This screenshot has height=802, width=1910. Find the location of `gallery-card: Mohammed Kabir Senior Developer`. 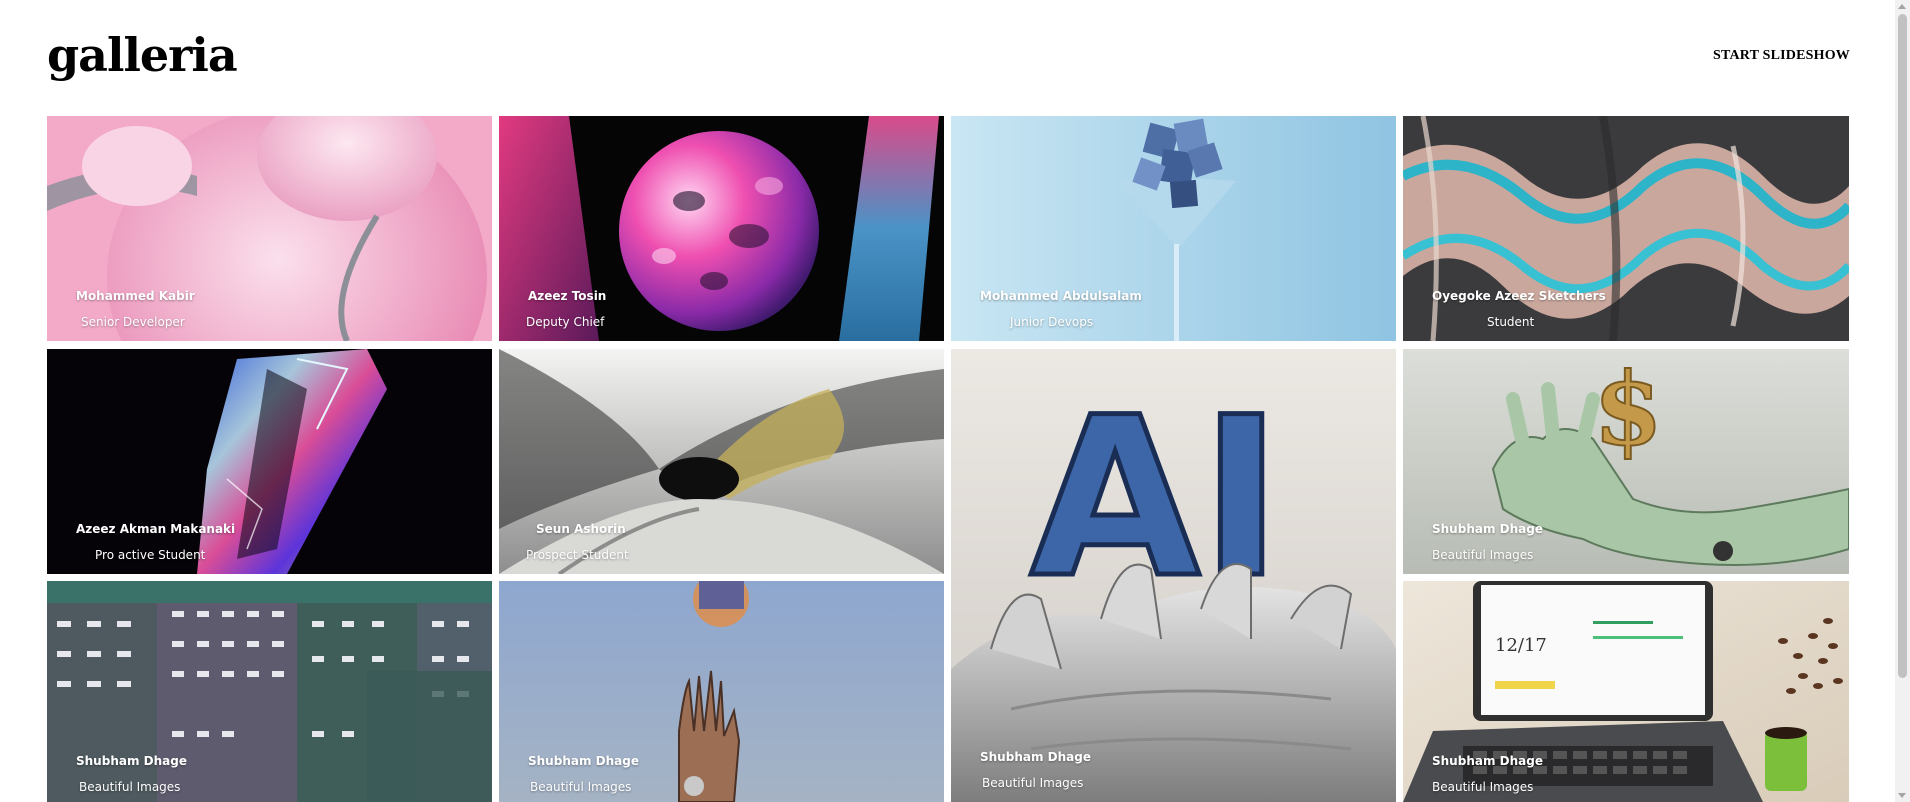

gallery-card: Mohammed Kabir Senior Developer is located at coordinates (269, 228).